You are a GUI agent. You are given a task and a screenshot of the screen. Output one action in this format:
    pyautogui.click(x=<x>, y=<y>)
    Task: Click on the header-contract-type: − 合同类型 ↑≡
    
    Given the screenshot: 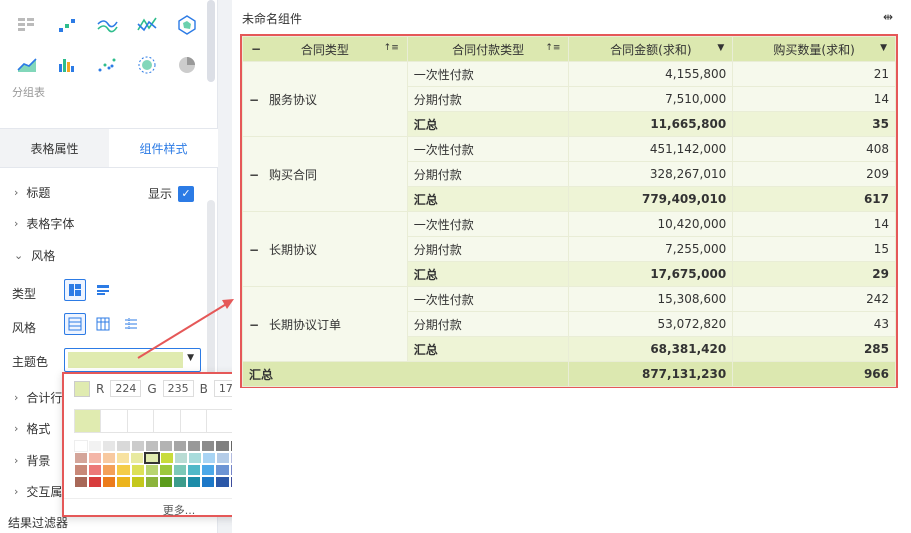 What is the action you would take?
    pyautogui.click(x=325, y=49)
    